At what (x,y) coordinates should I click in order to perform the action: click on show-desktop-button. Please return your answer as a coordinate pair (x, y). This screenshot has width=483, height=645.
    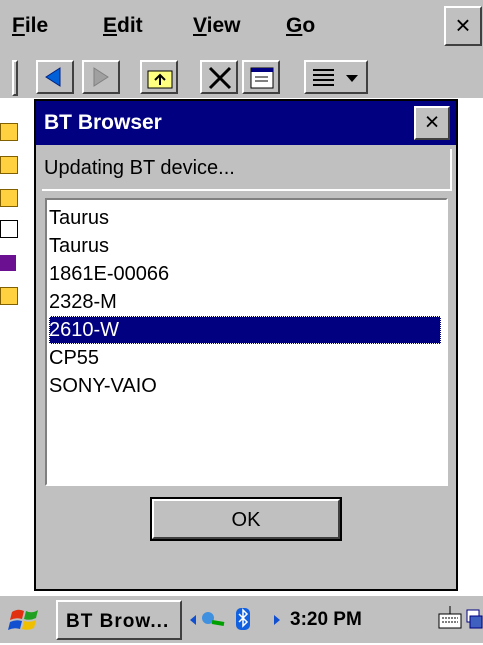
    Looking at the image, I should click on (474, 619).